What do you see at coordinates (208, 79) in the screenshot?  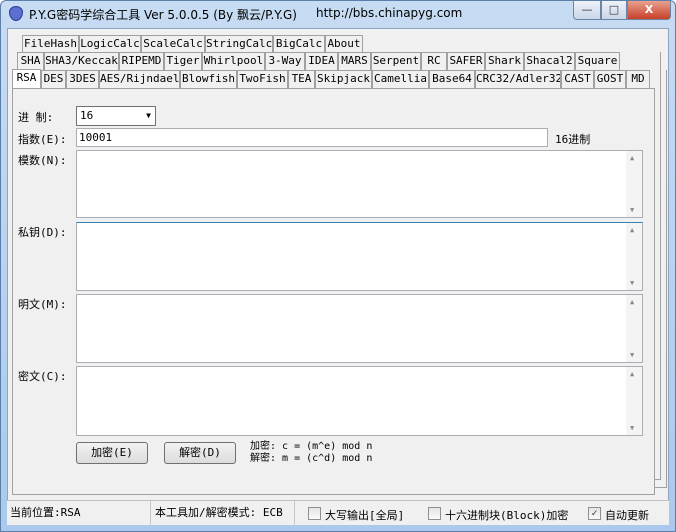 I see `tab-blowfish: Blowfish` at bounding box center [208, 79].